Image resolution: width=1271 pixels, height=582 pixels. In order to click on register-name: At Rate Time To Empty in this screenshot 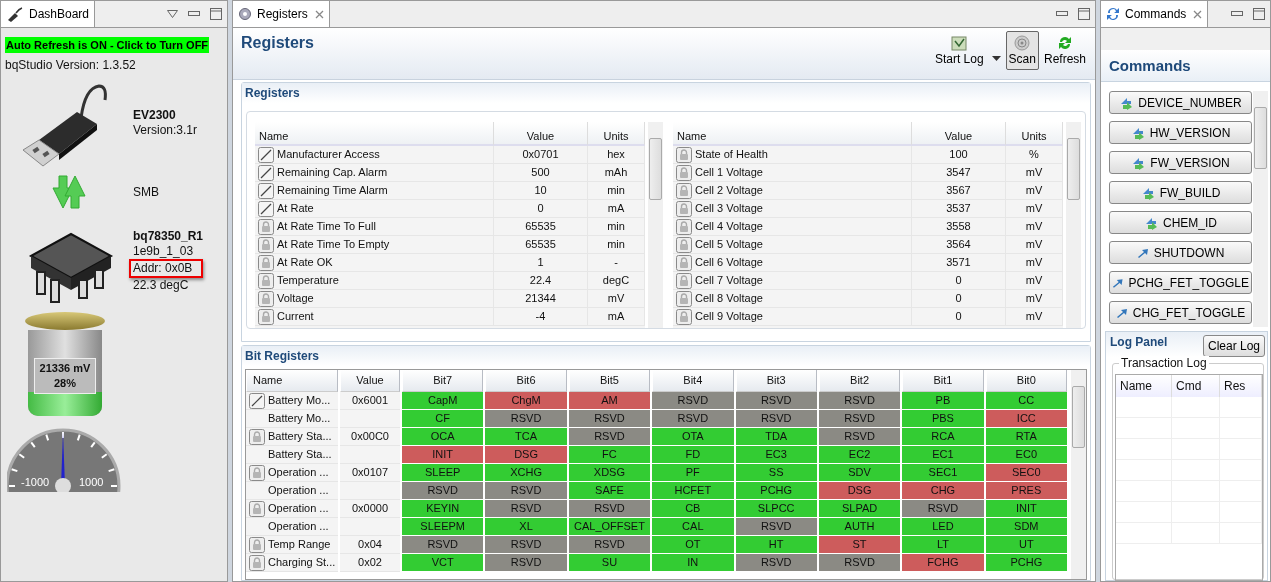, I will do `click(333, 244)`.